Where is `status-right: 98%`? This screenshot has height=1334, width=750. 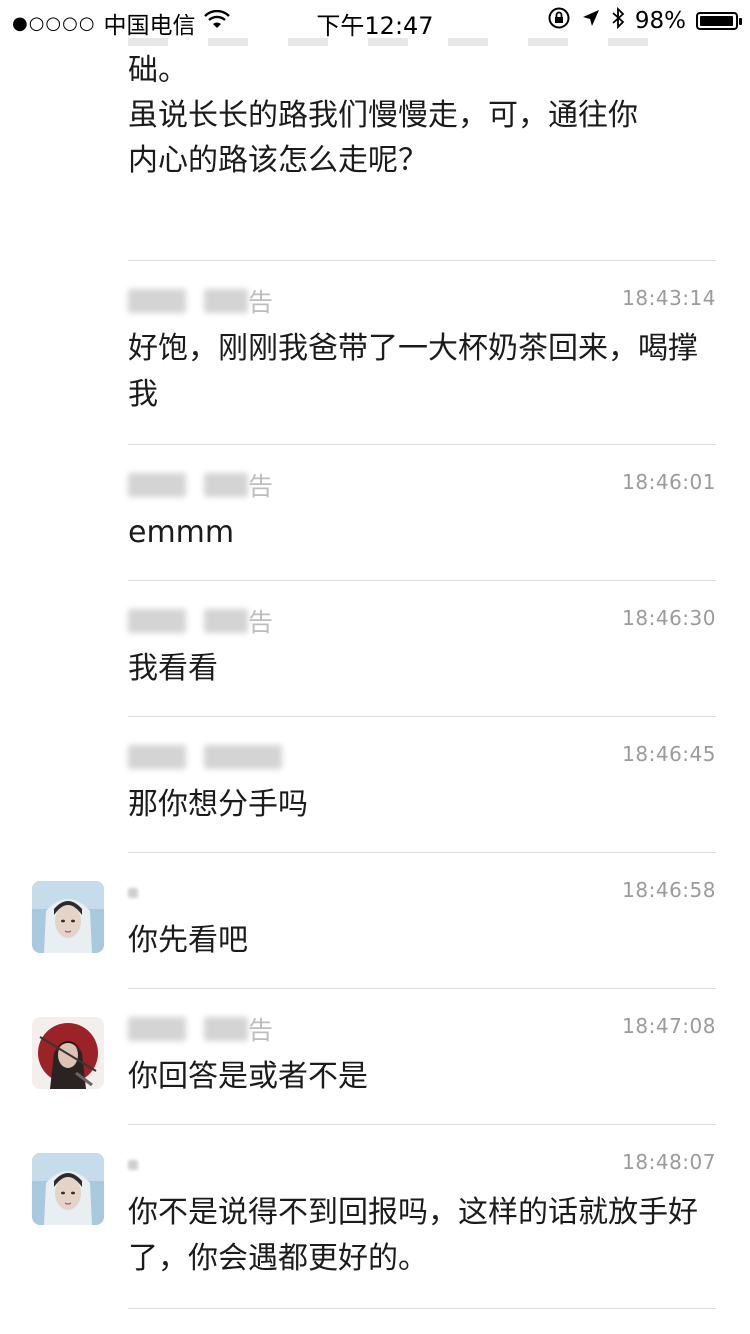
status-right: 98% is located at coordinates (644, 21).